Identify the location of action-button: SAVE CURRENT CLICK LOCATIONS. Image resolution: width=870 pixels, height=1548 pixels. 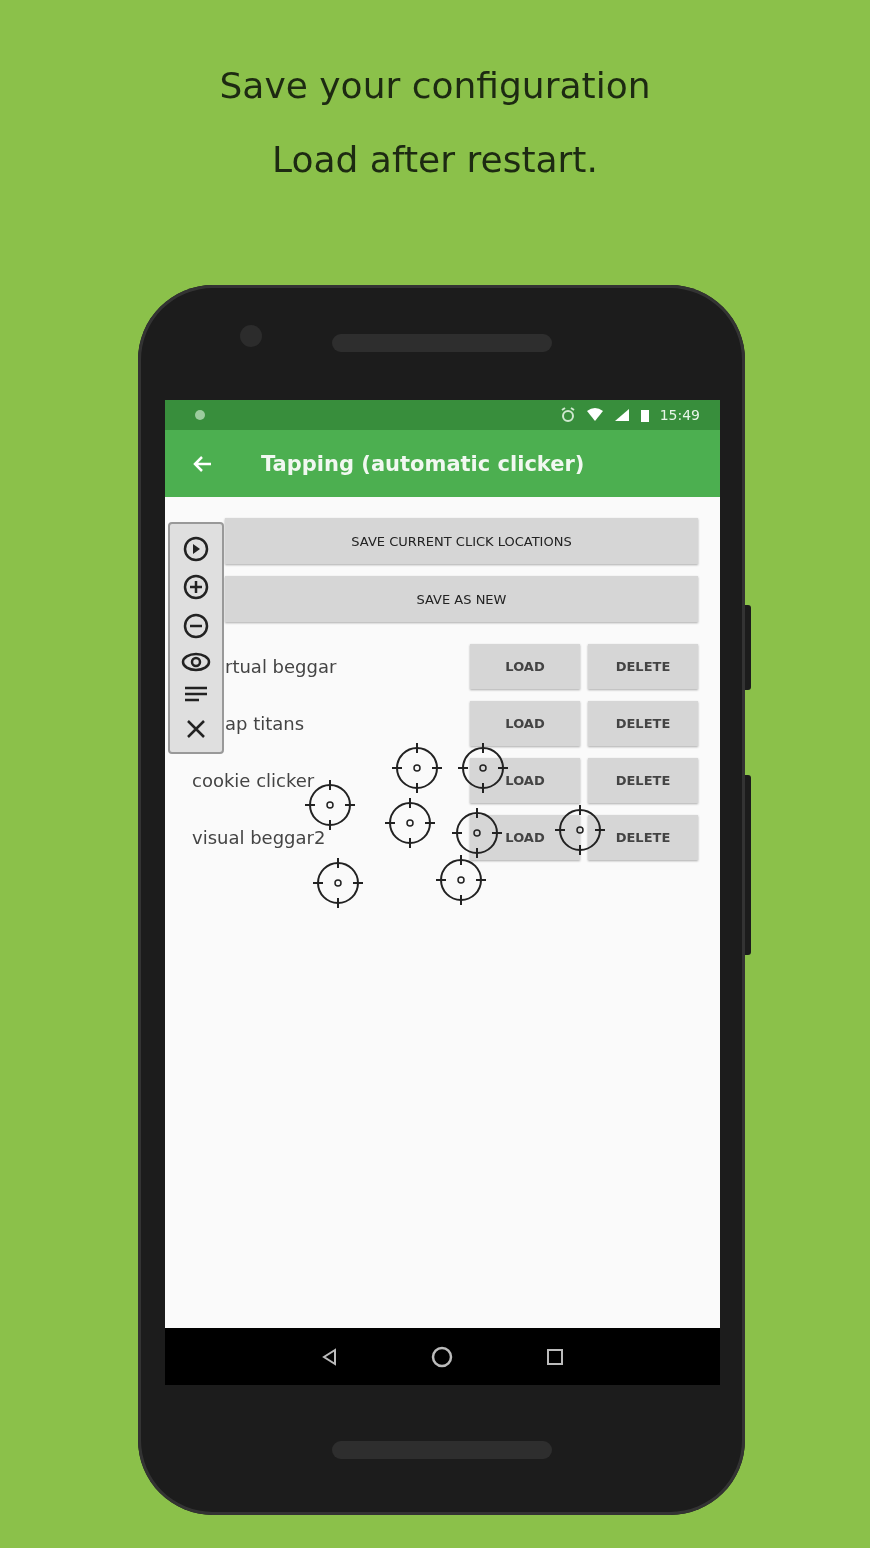
(461, 541).